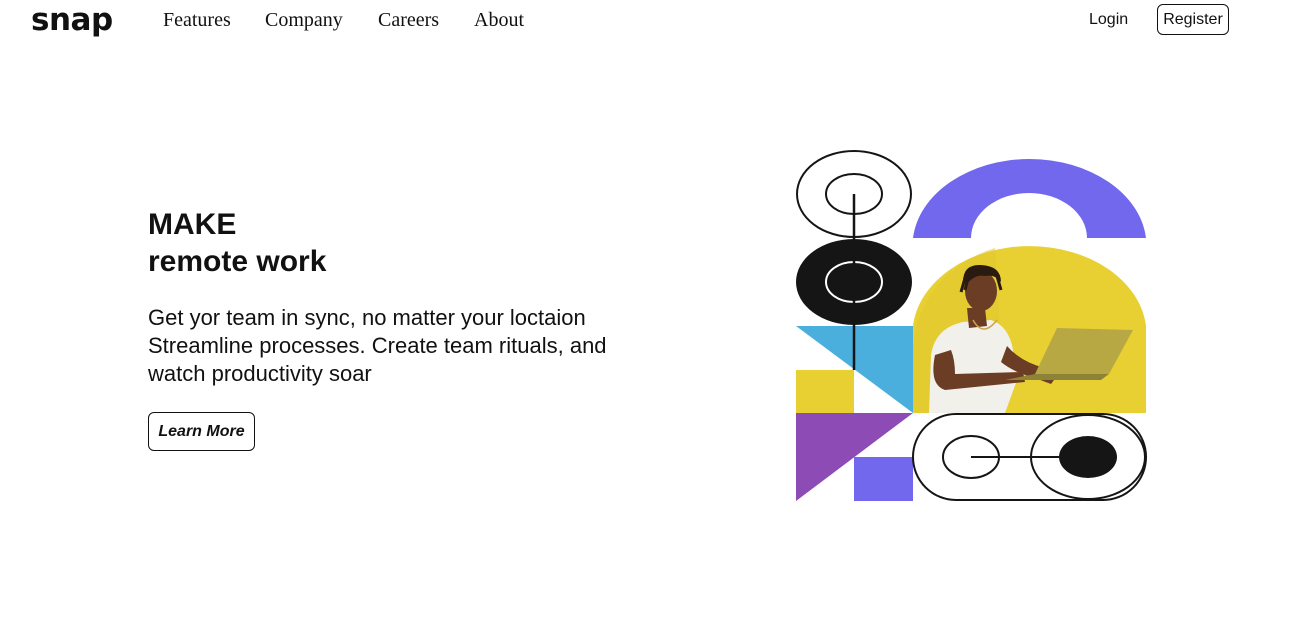 Image resolution: width=1292 pixels, height=634 pixels. What do you see at coordinates (825, 392) in the screenshot?
I see `yellow-square-shape` at bounding box center [825, 392].